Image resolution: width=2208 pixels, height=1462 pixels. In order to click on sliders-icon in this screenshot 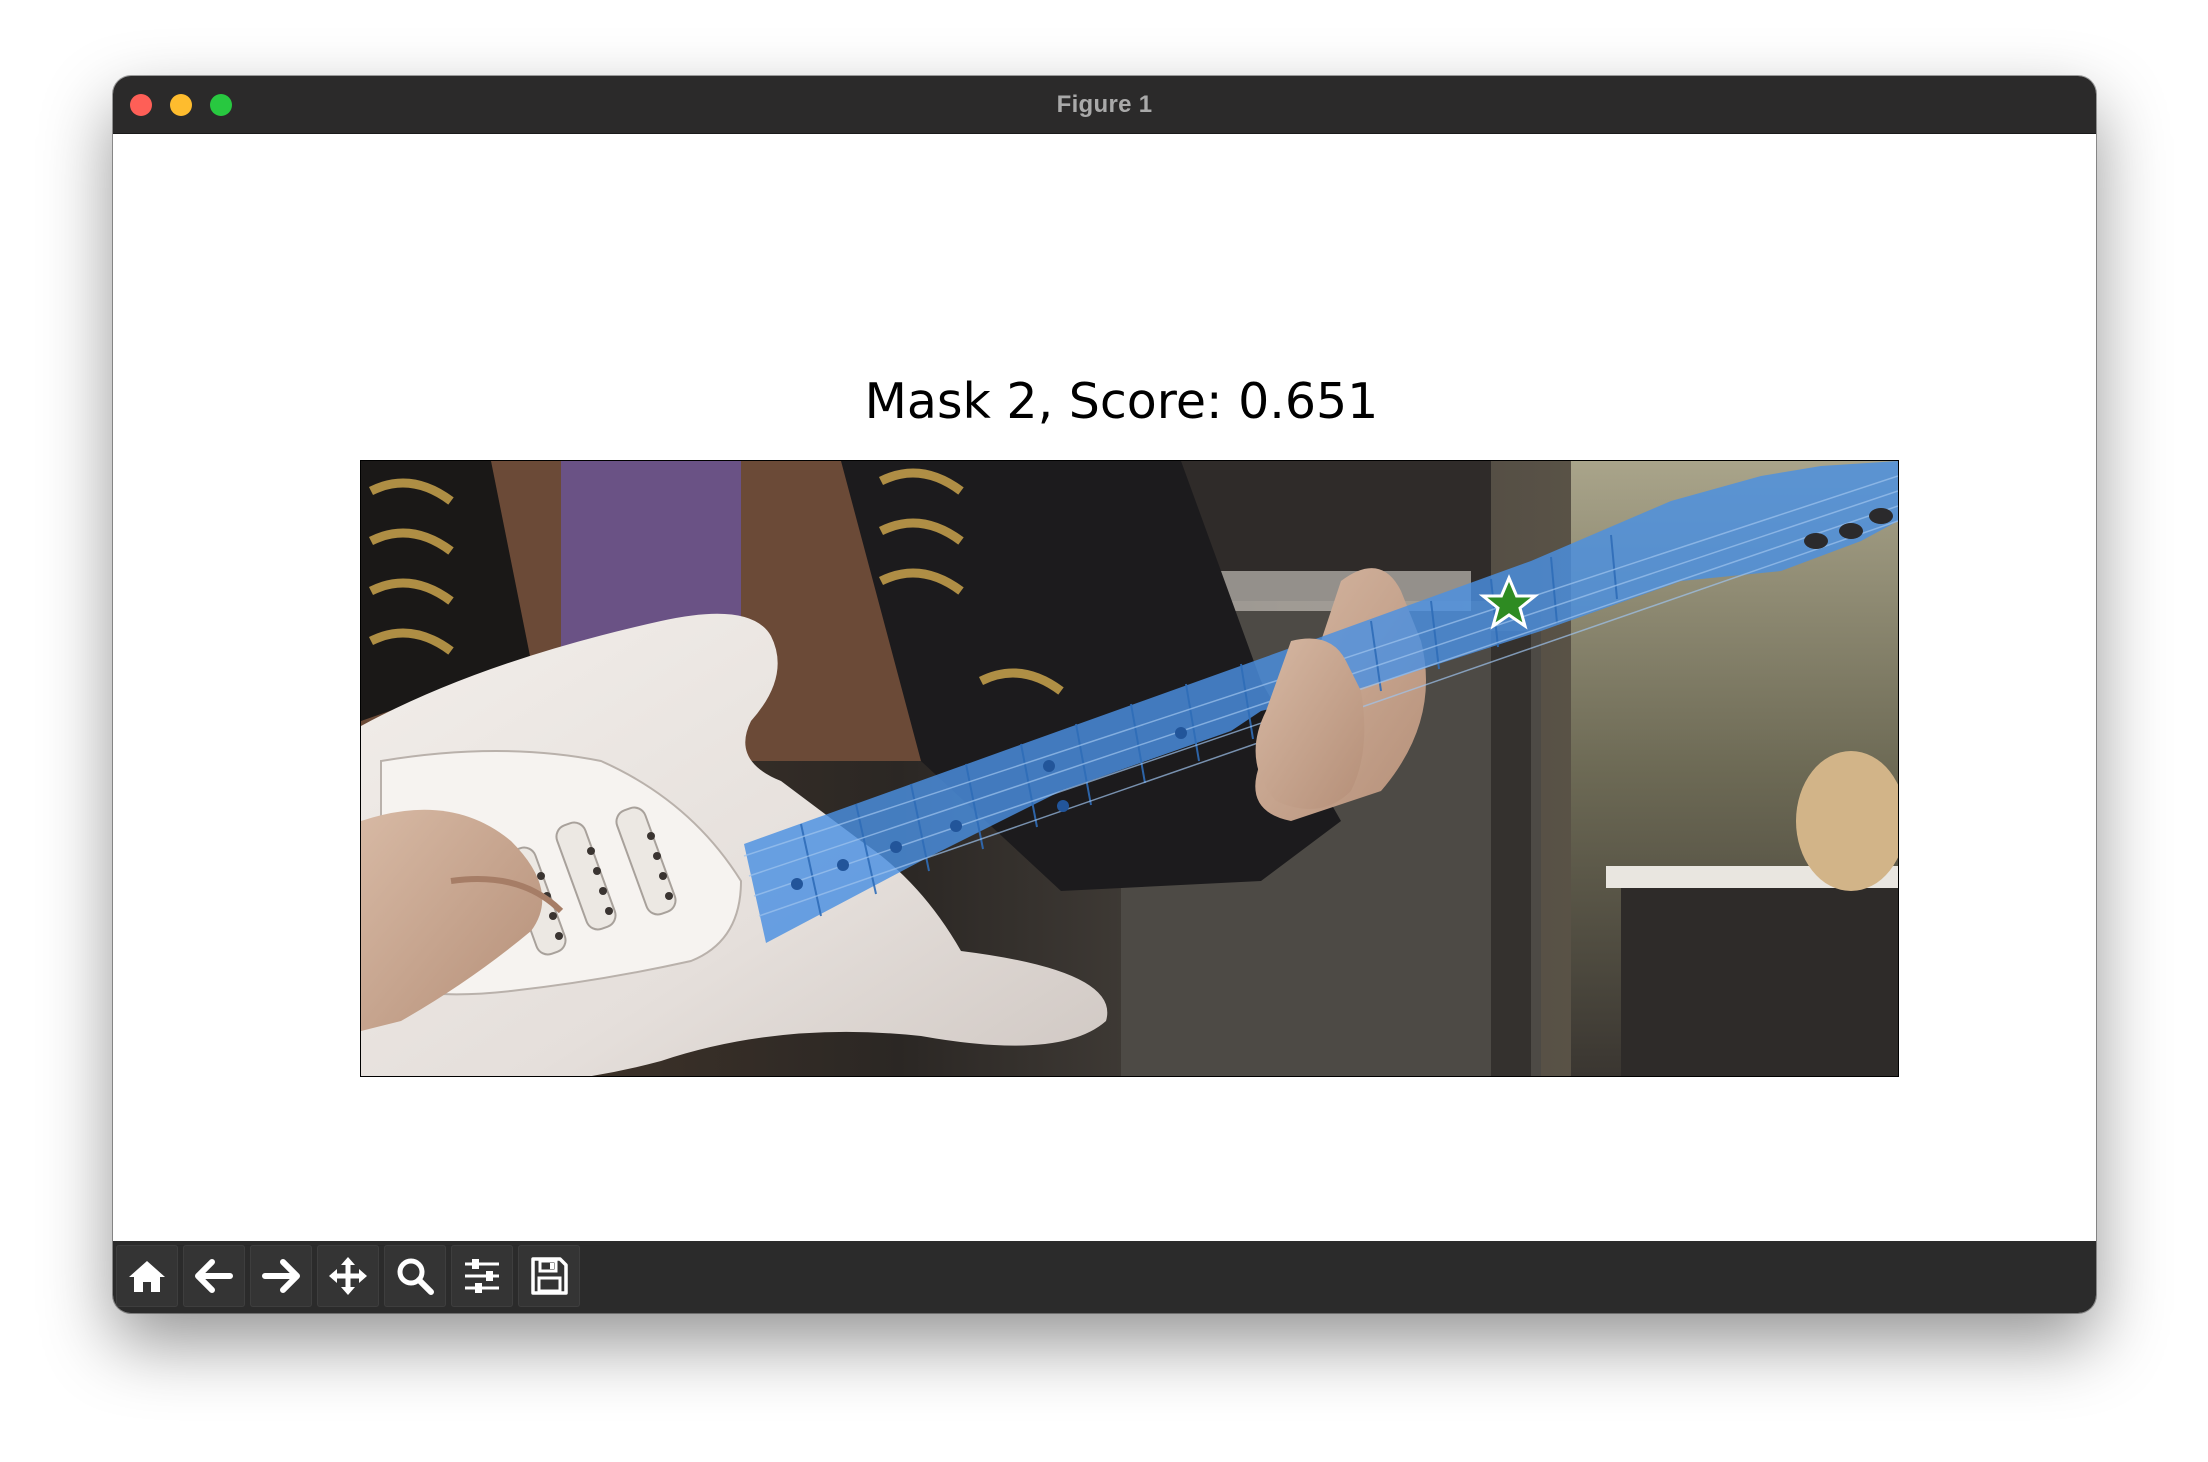, I will do `click(482, 1276)`.